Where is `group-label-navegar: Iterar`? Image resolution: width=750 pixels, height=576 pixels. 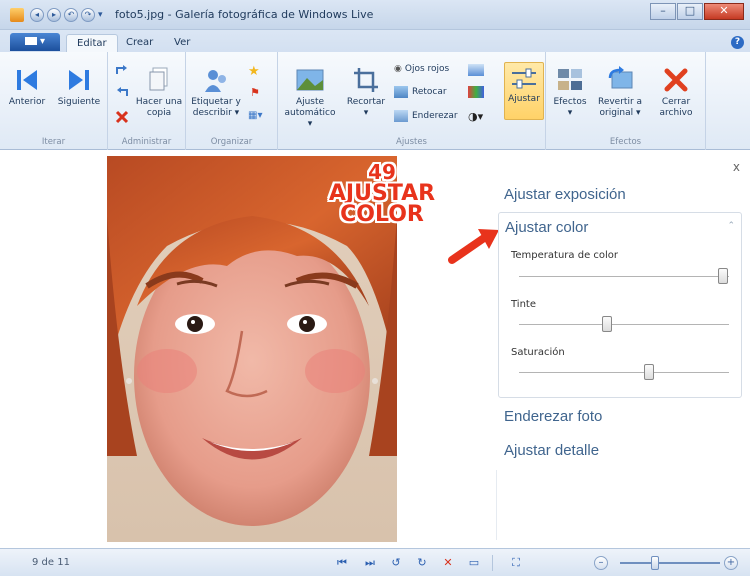
group-label-navegar: Iterar is located at coordinates (53, 142).